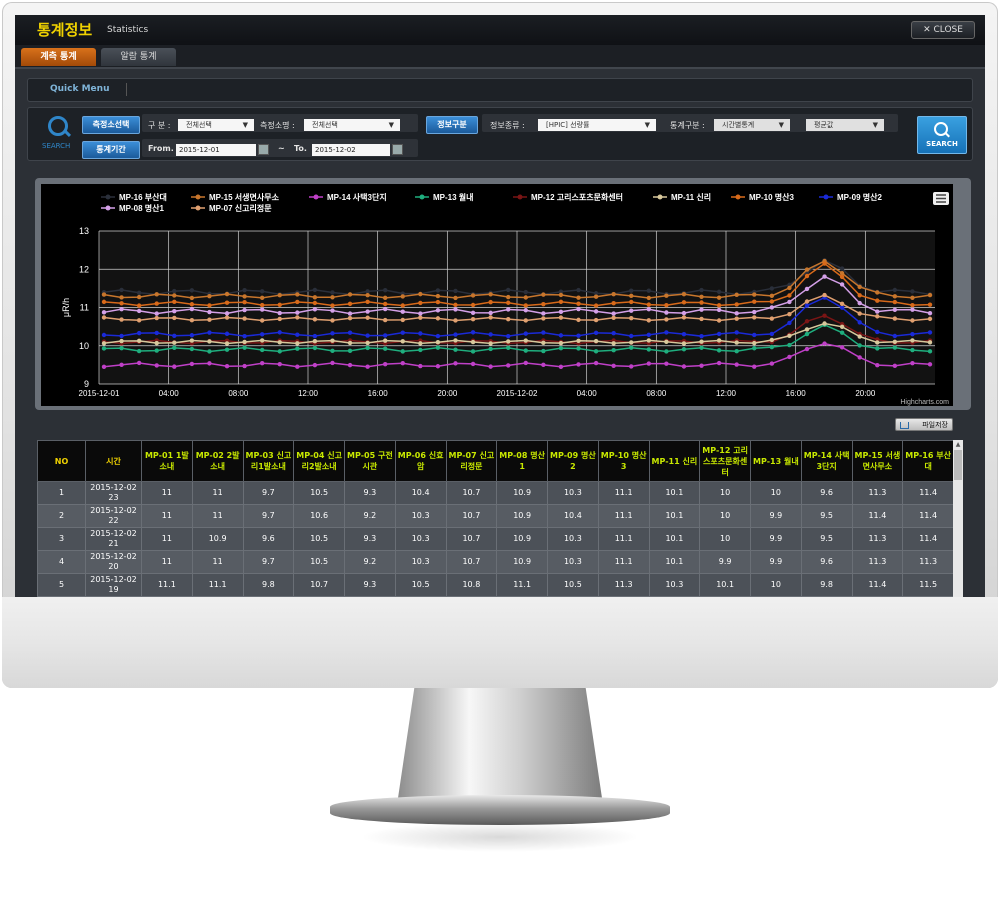 The height and width of the screenshot is (917, 1000). I want to click on column-header: MP-09 명산2, so click(573, 461).